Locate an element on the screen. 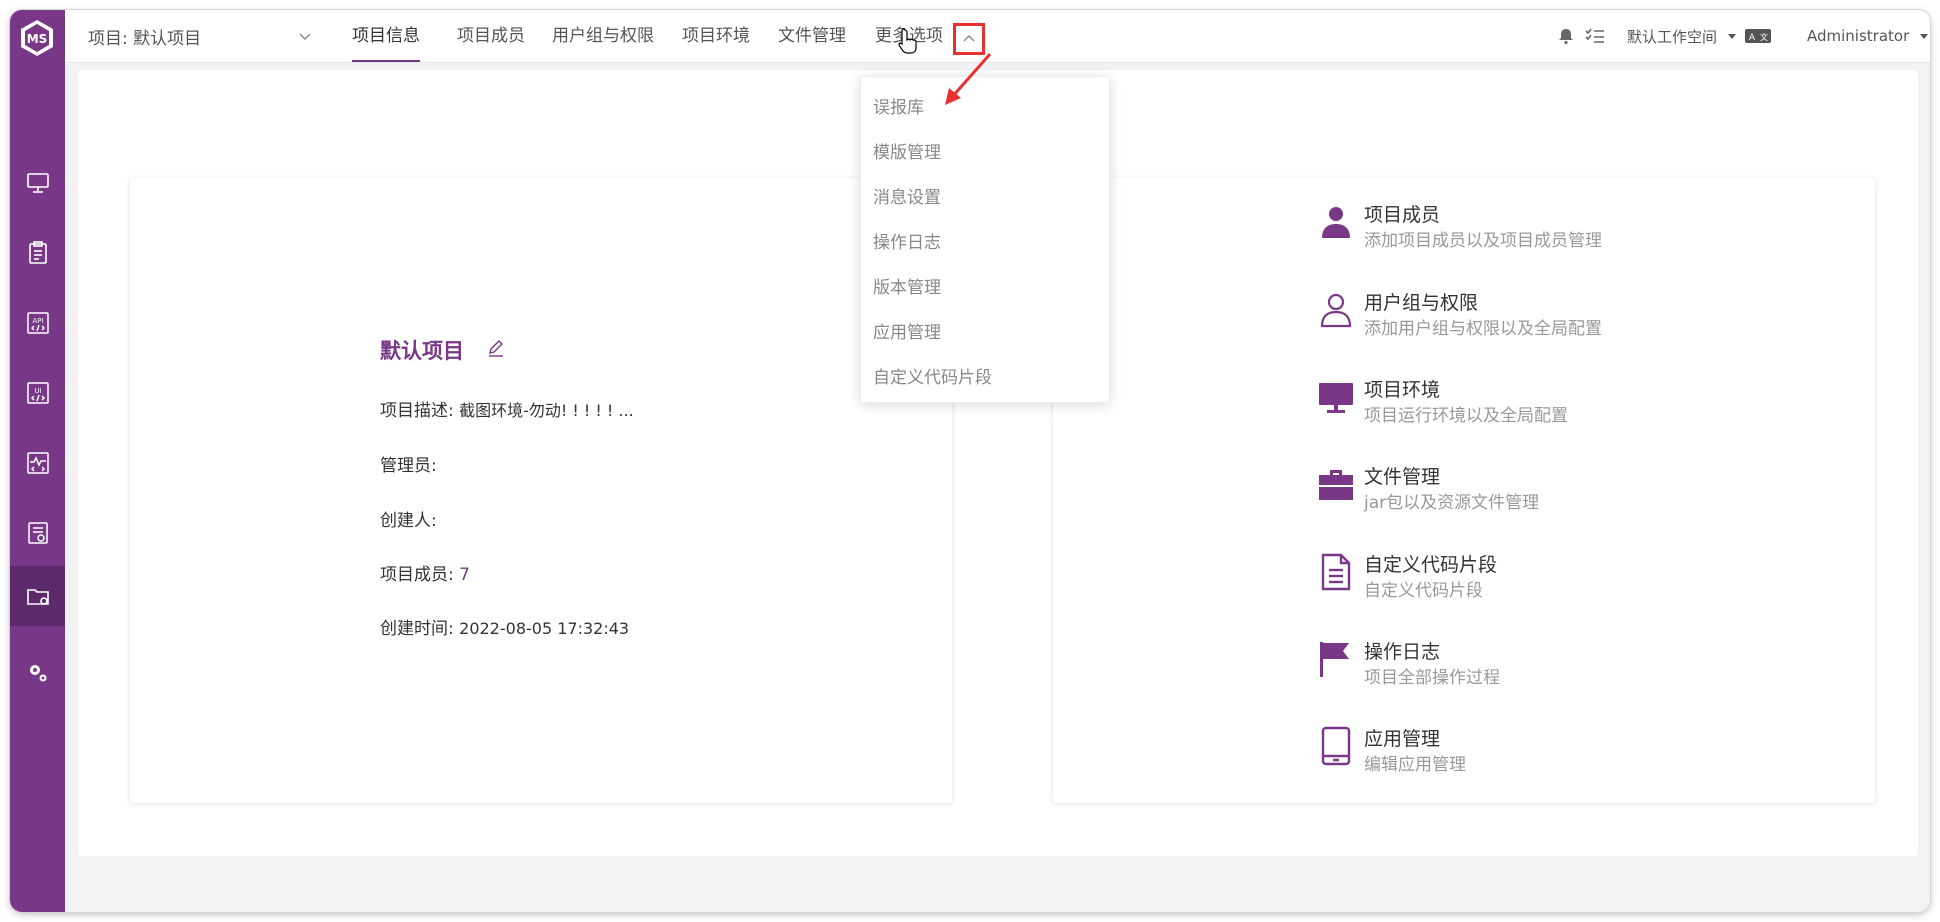 The width and height of the screenshot is (1940, 922). feature-desc: 项目运行环境以及全局配置 is located at coordinates (1466, 416).